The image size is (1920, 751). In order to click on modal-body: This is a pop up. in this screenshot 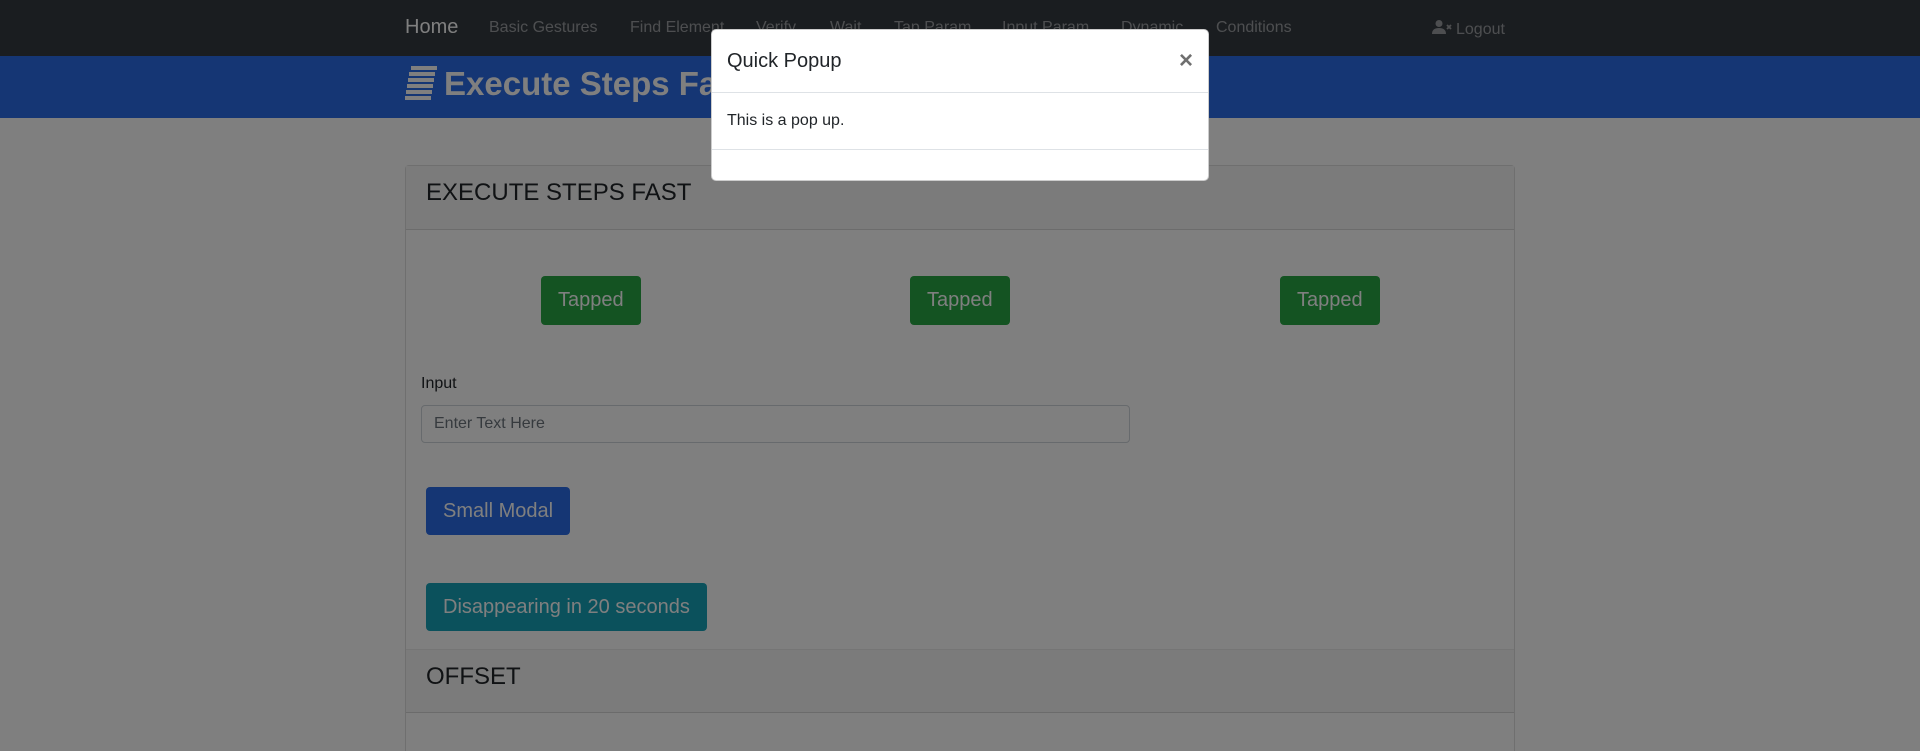, I will do `click(960, 121)`.